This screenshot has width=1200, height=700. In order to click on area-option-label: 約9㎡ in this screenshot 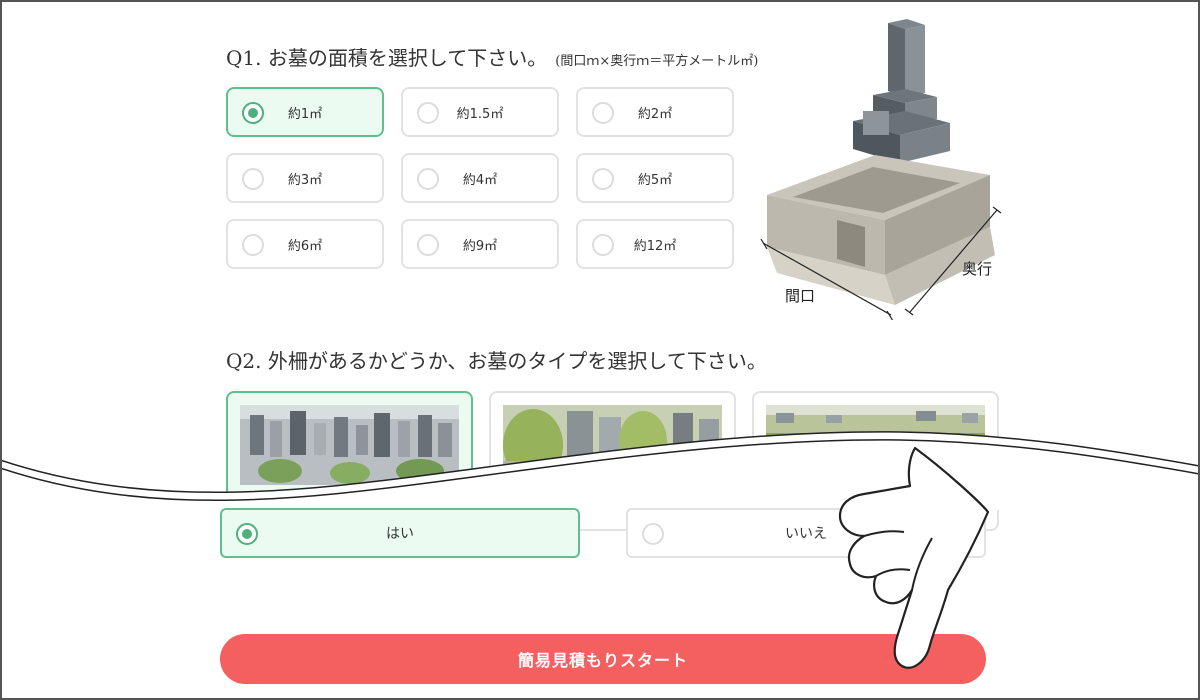, I will do `click(480, 246)`.